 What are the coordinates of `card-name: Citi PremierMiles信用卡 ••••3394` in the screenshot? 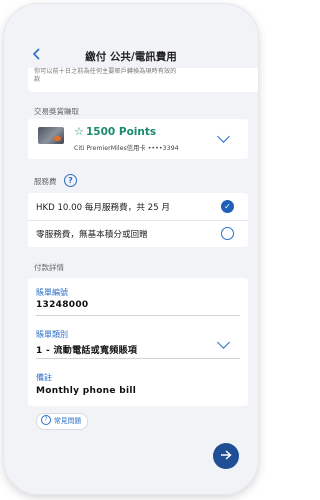 It's located at (126, 148).